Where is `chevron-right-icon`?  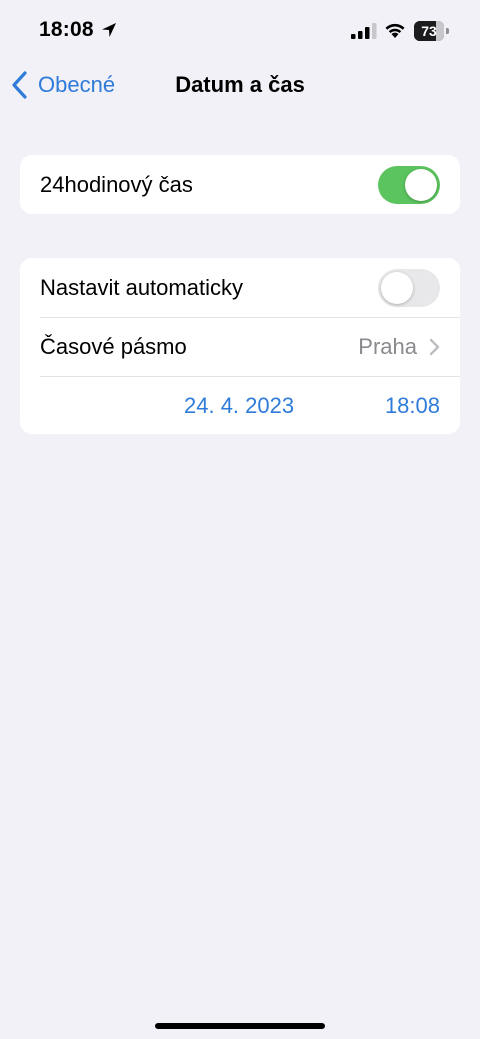 chevron-right-icon is located at coordinates (434, 346).